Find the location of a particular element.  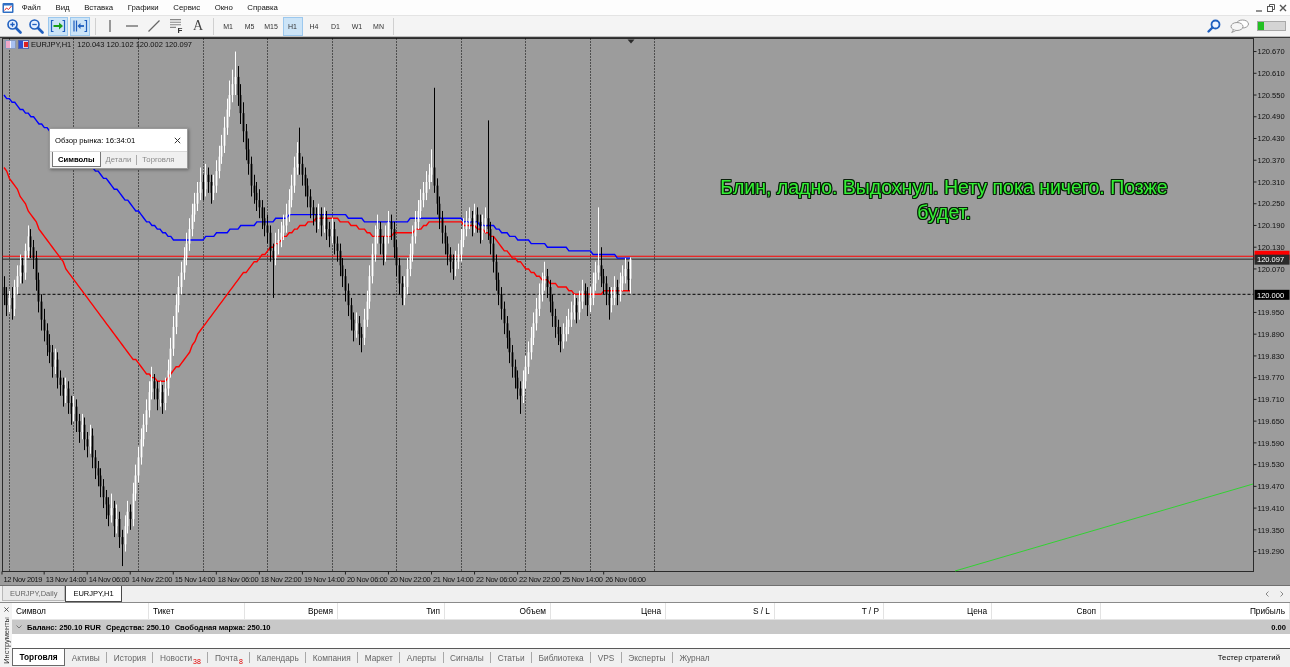

terminal-tab: Журнал is located at coordinates (694, 657).